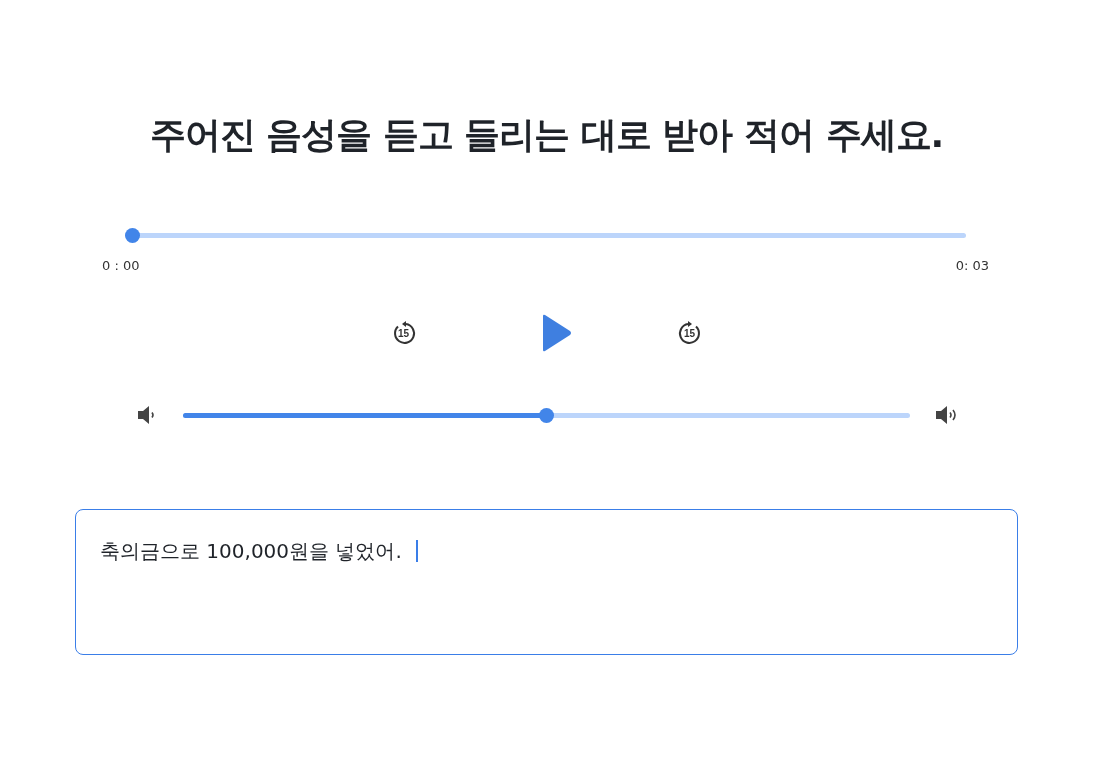 This screenshot has height=767, width=1093. I want to click on instruction-title: 주어진 음성을 듣고 들리는 대로 받아 적어 주세요., so click(546, 135).